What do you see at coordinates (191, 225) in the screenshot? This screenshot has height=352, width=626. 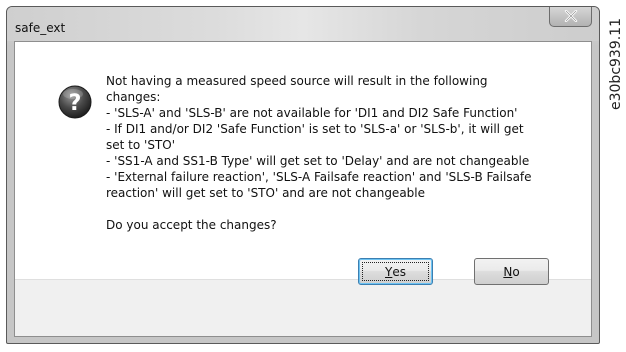 I see `question-text: Do you accept the changes?` at bounding box center [191, 225].